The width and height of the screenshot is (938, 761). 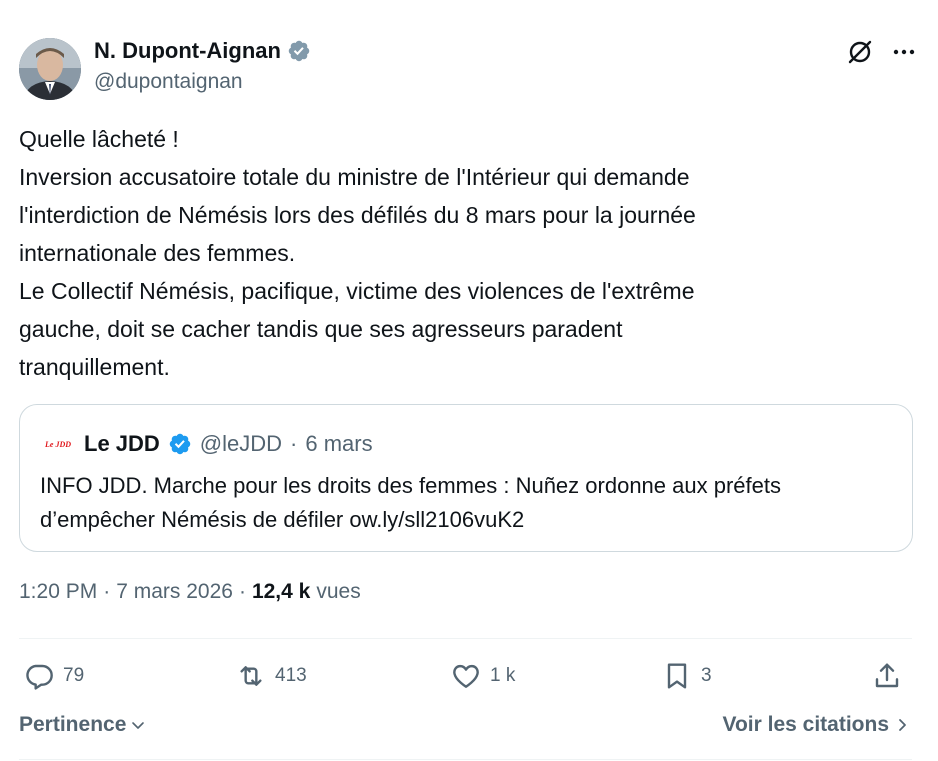 I want to click on reply-button: 79, so click(x=53, y=676).